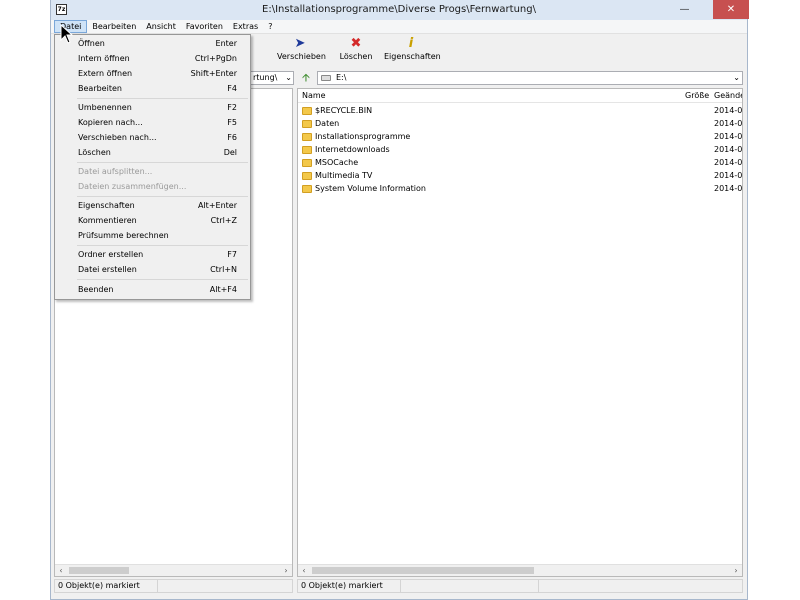 Image resolution: width=800 pixels, height=600 pixels. What do you see at coordinates (152, 290) in the screenshot?
I see `menu-item-exit: Beenden Alt+F4` at bounding box center [152, 290].